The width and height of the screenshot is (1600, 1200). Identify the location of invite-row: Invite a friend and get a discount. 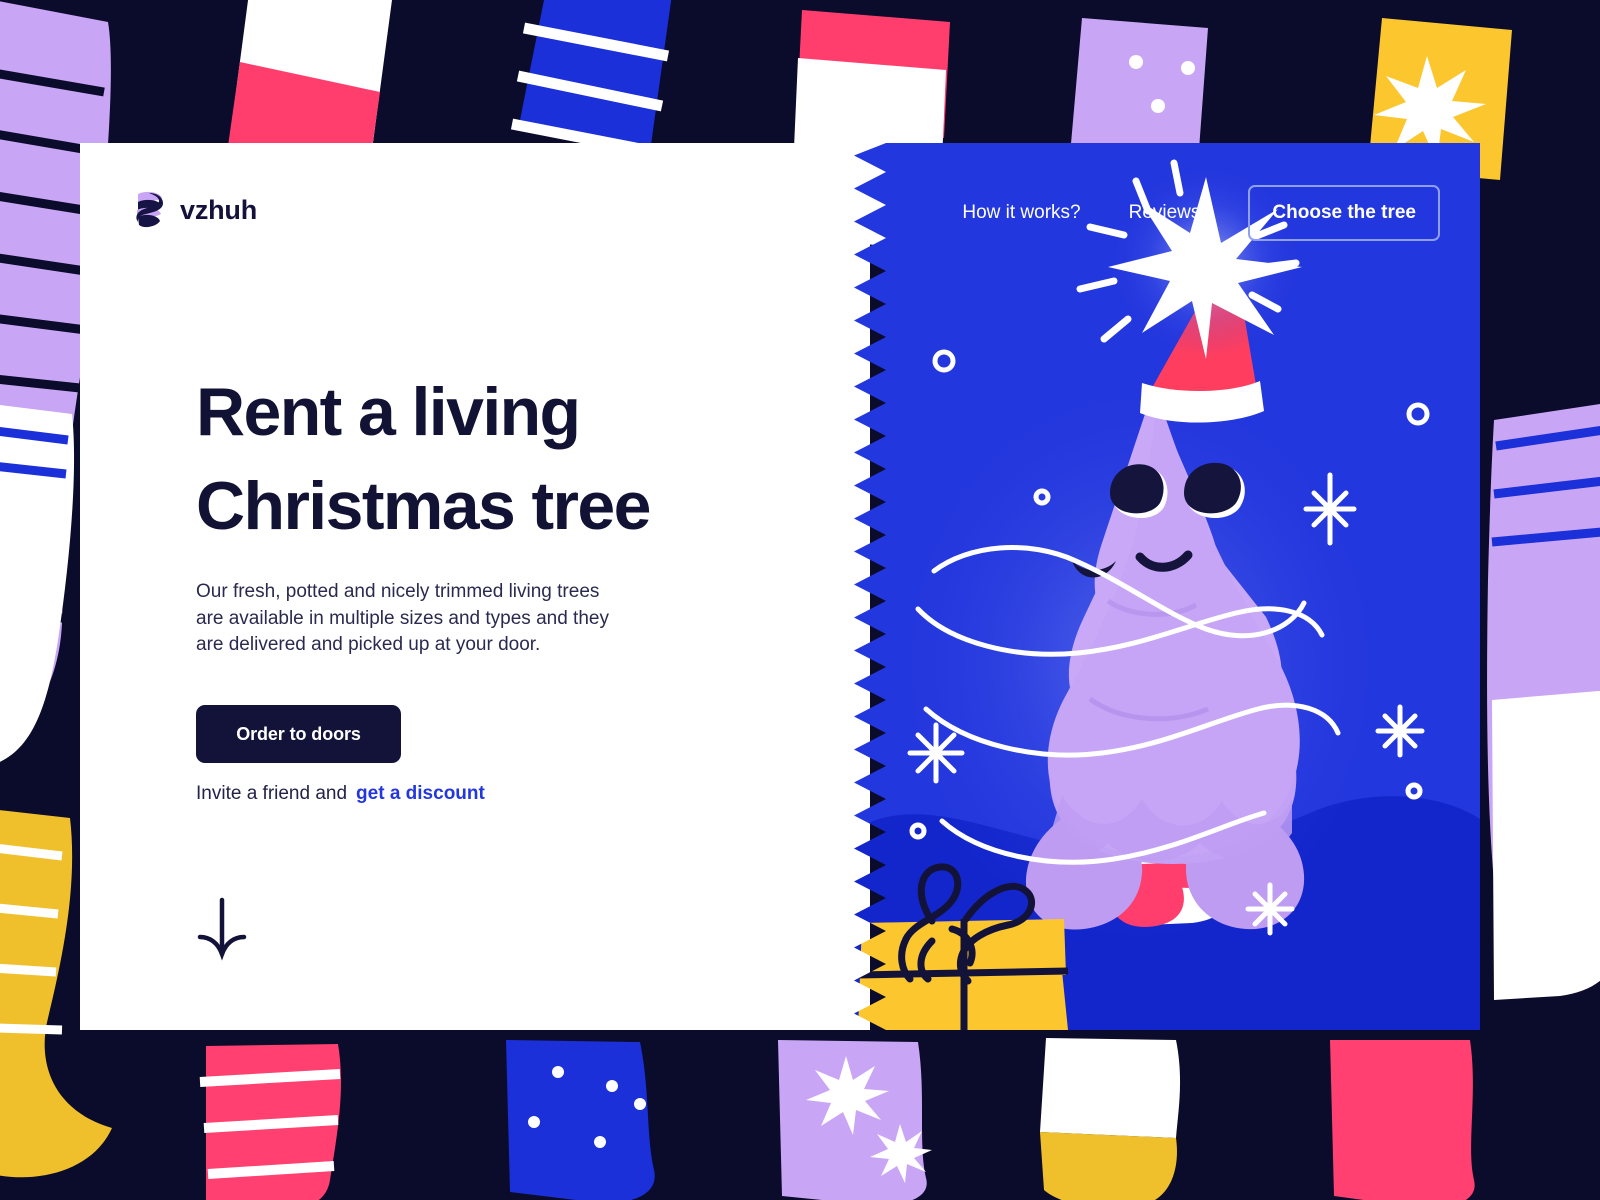
(340, 794).